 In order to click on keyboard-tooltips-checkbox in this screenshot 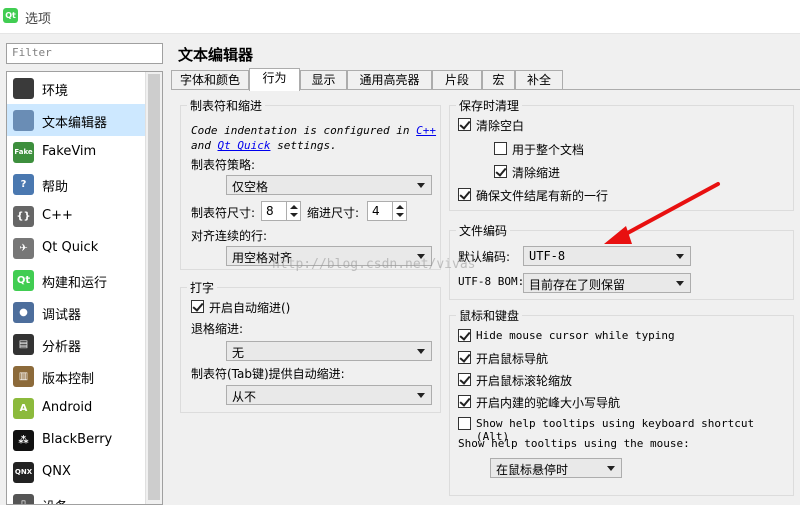, I will do `click(464, 423)`.